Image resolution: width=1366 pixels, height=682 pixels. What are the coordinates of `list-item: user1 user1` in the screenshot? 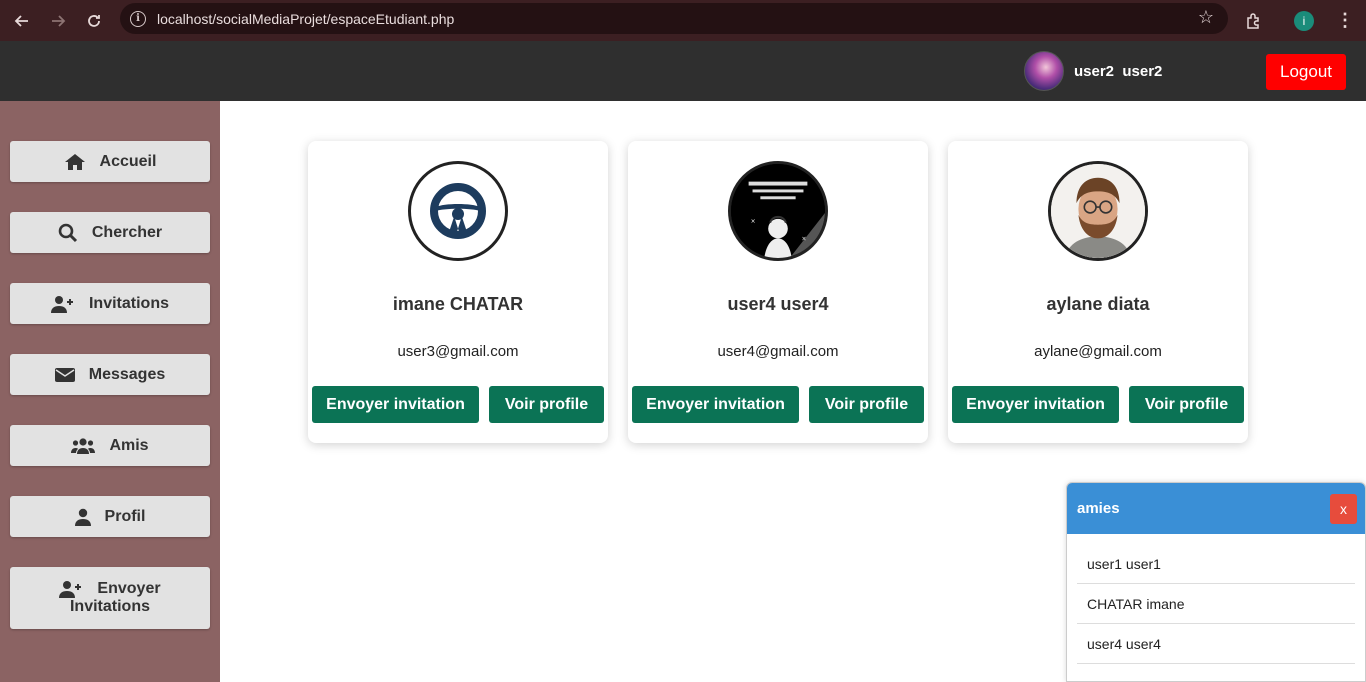 It's located at (1216, 564).